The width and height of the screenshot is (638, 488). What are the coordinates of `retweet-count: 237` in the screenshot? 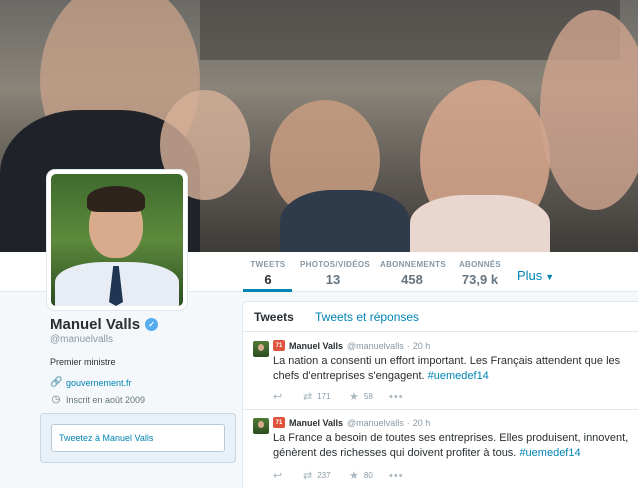 It's located at (324, 475).